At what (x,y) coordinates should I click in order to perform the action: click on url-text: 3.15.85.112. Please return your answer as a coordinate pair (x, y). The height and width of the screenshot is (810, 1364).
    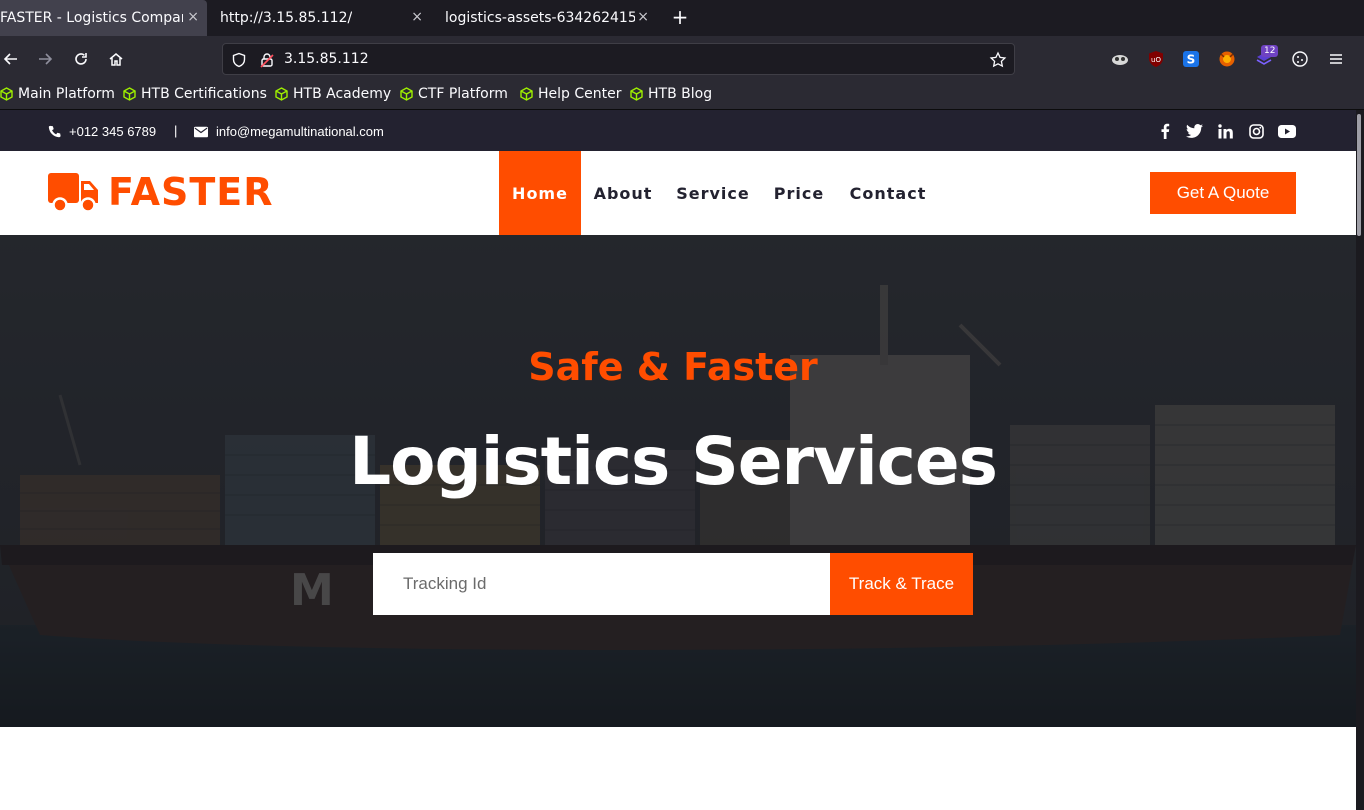
    Looking at the image, I should click on (326, 59).